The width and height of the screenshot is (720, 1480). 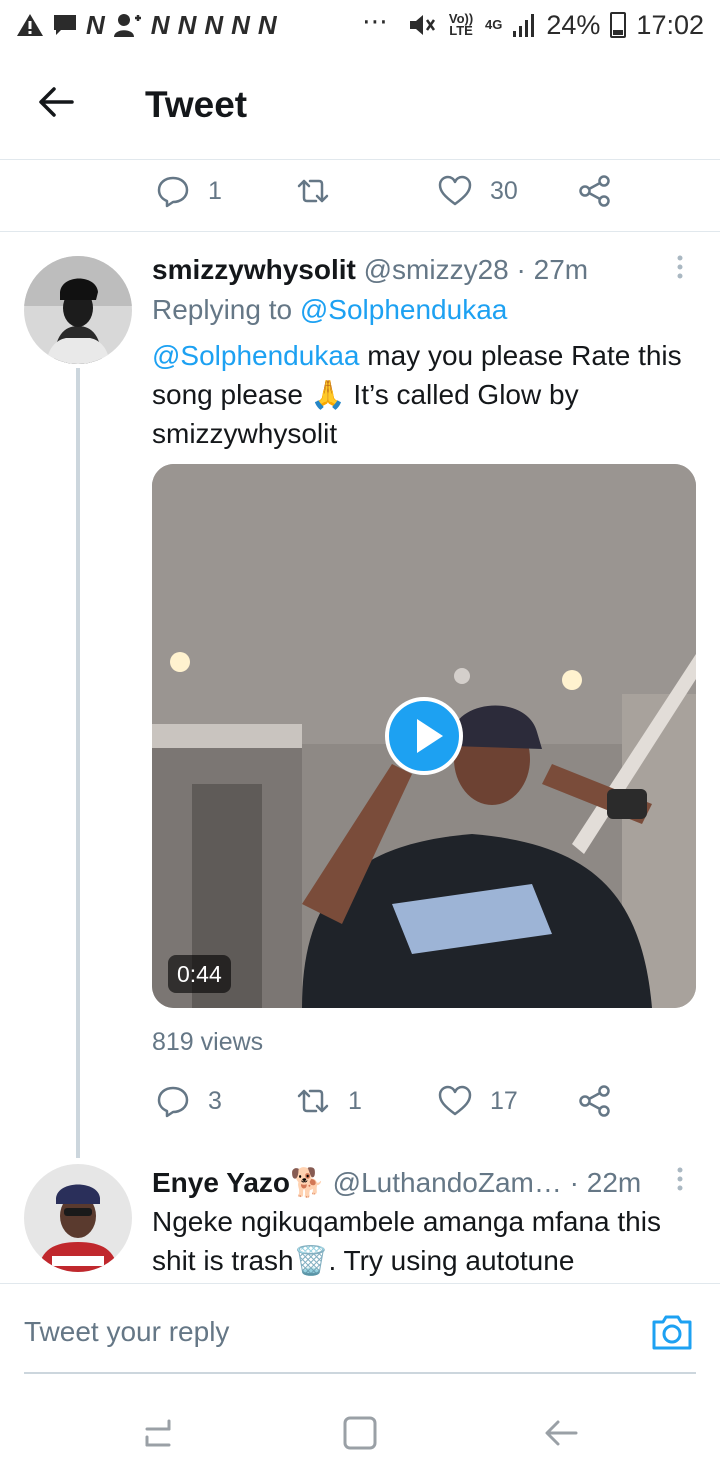 What do you see at coordinates (78, 763) in the screenshot?
I see `thread-line` at bounding box center [78, 763].